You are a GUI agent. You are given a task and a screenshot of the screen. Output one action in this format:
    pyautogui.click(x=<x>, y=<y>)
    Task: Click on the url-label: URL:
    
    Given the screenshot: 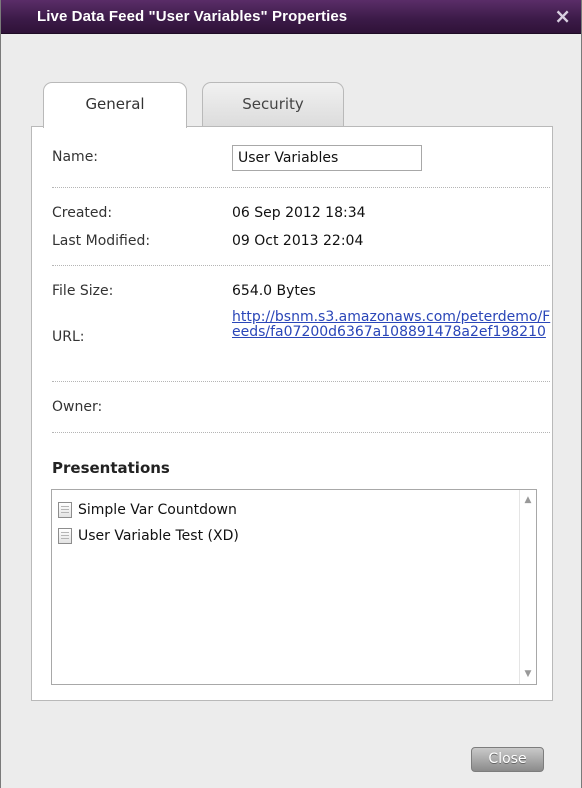 What is the action you would take?
    pyautogui.click(x=68, y=337)
    